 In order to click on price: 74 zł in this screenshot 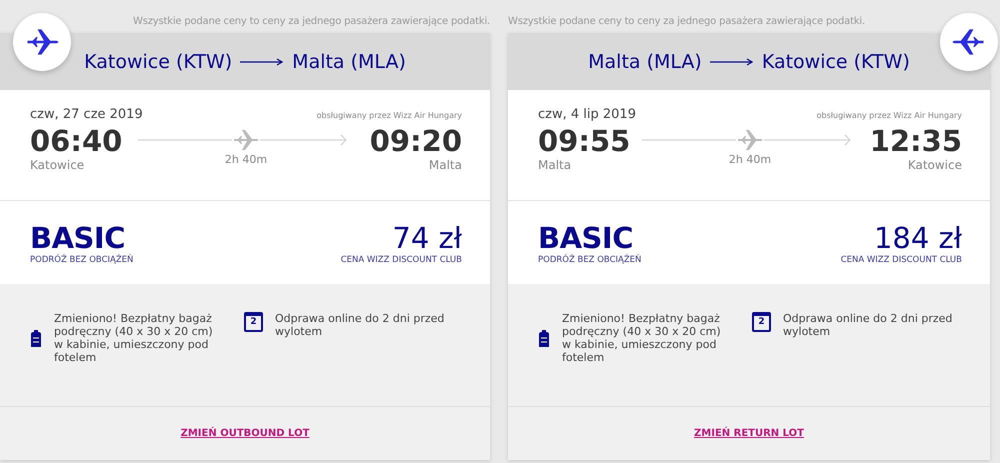, I will do `click(426, 238)`.